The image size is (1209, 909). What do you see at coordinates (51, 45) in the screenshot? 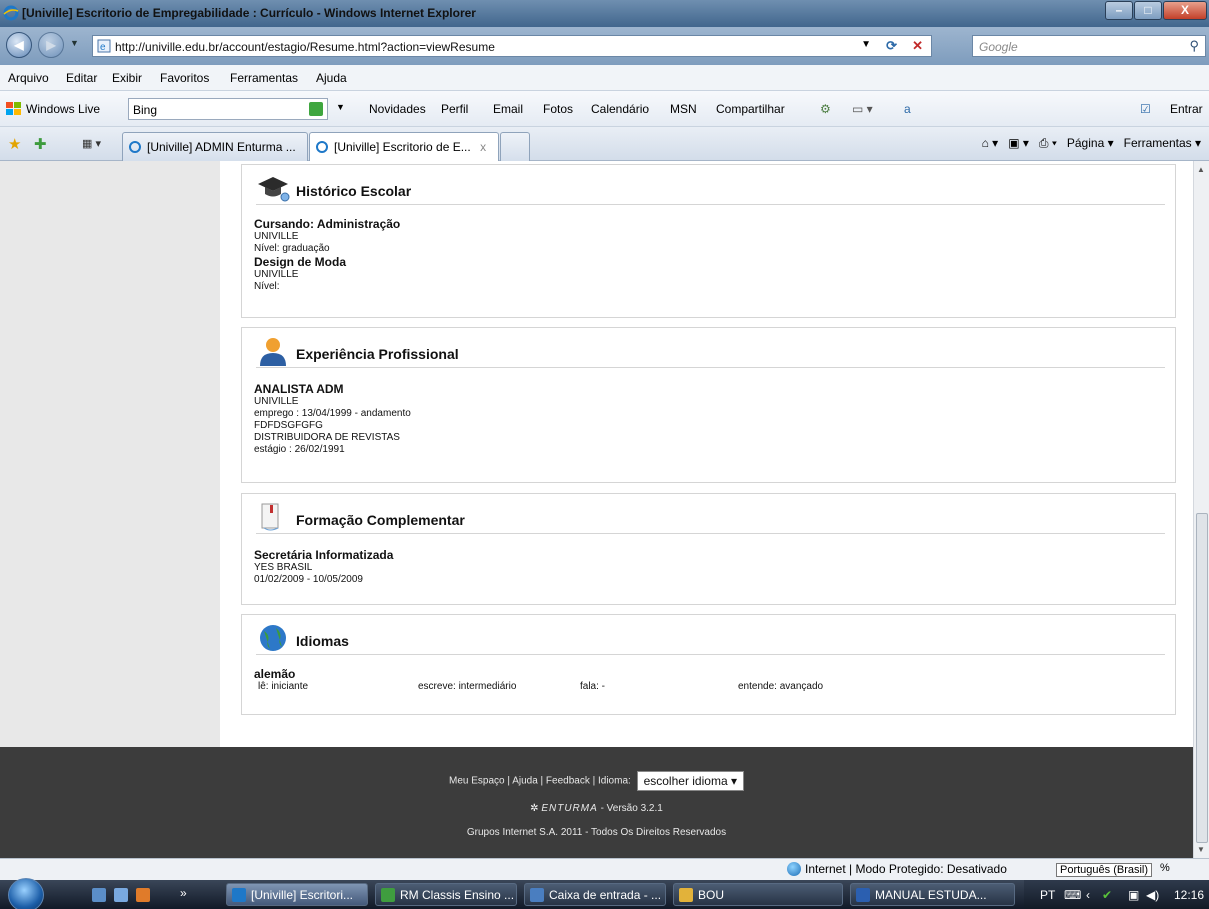
I see `forward-button: ▶` at bounding box center [51, 45].